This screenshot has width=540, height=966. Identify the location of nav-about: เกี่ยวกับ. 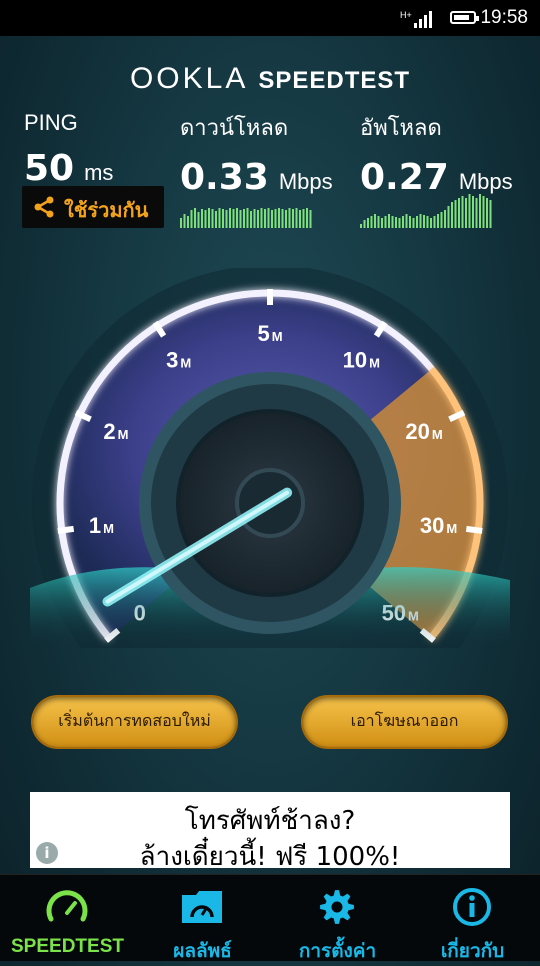
(472, 918).